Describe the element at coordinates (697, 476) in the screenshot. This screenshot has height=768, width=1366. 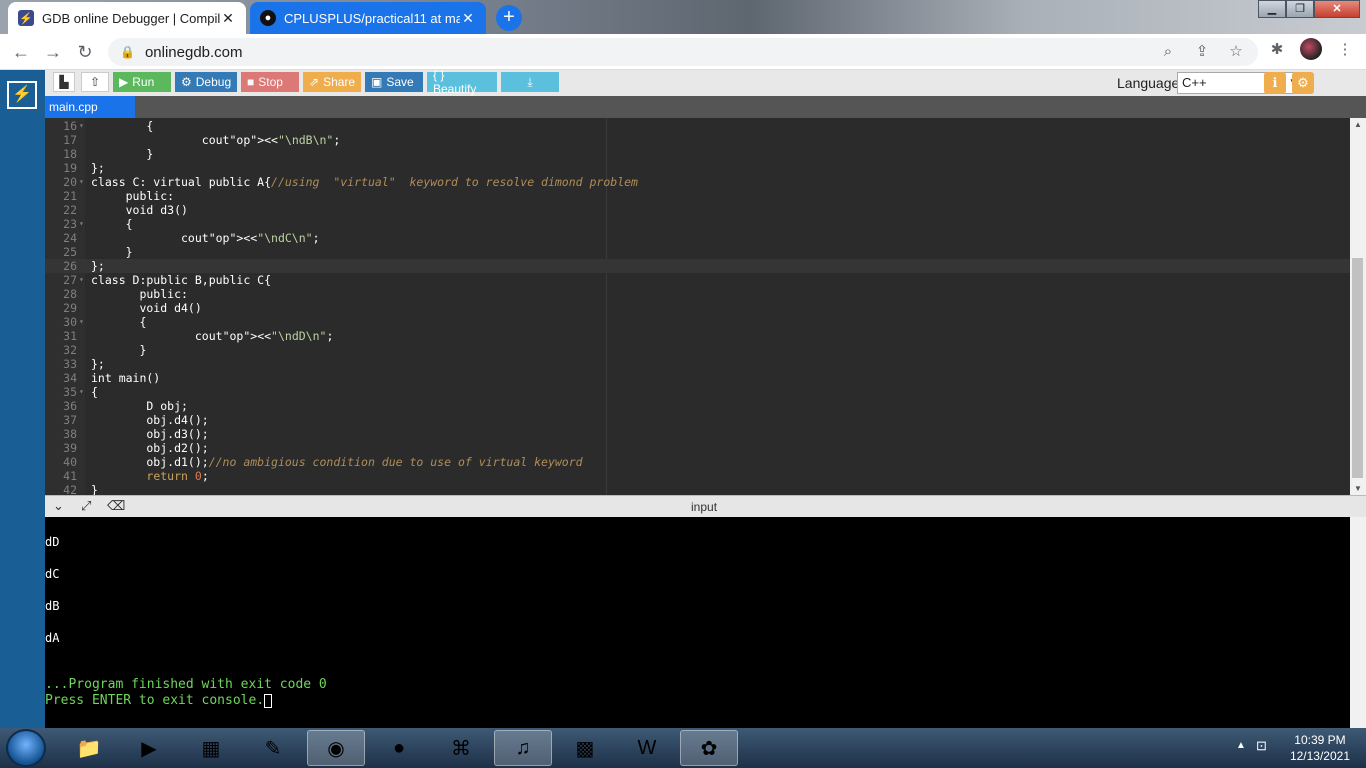
I see `code-line: 41 return 0;` at that location.